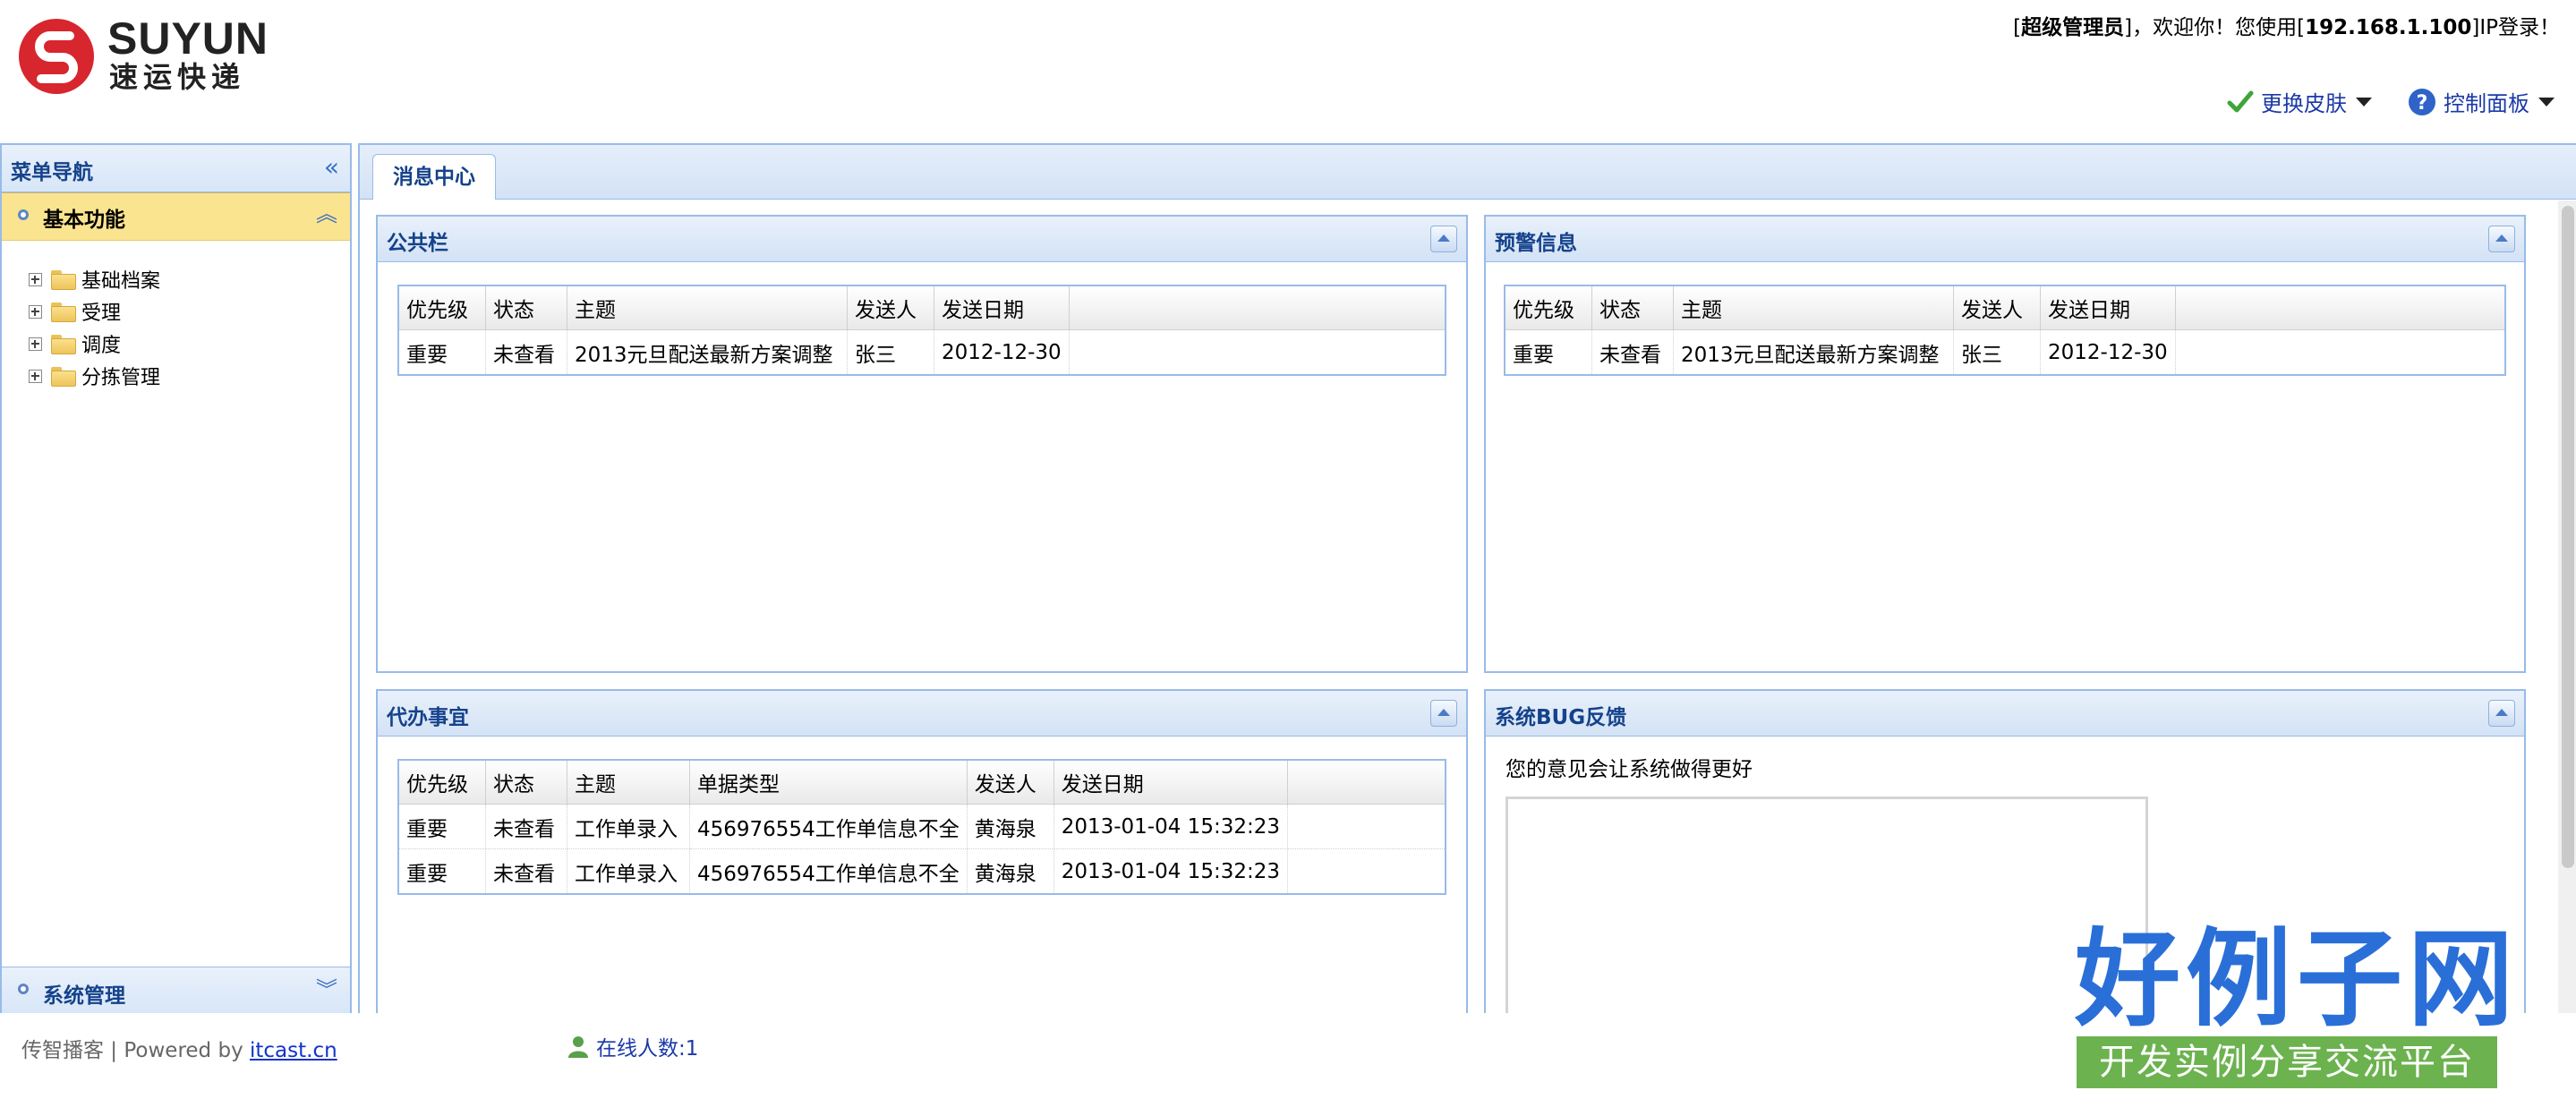 The width and height of the screenshot is (2576, 1099). Describe the element at coordinates (176, 990) in the screenshot. I see `accordion-system-management: 系统管理 ︾` at that location.